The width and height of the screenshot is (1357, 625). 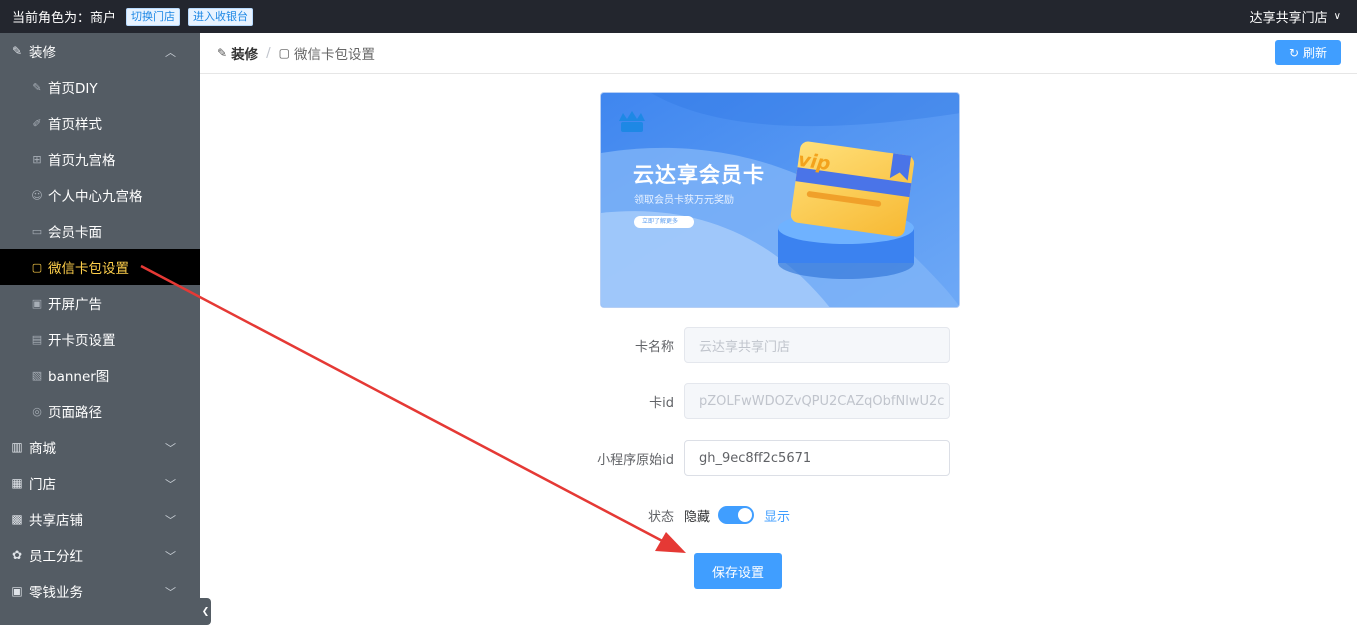 What do you see at coordinates (37, 231) in the screenshot?
I see `card-icon: ▭` at bounding box center [37, 231].